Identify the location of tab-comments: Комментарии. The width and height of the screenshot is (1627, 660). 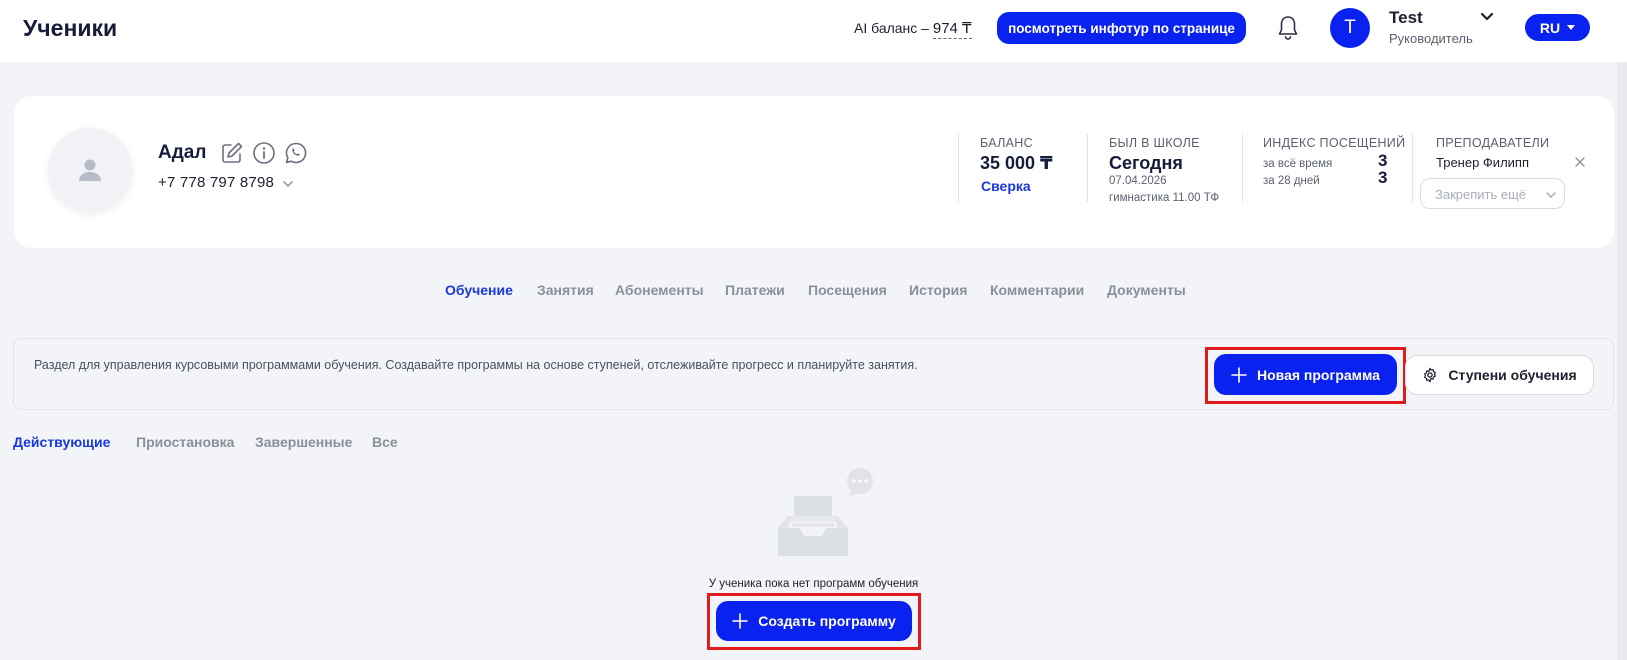
(1037, 290).